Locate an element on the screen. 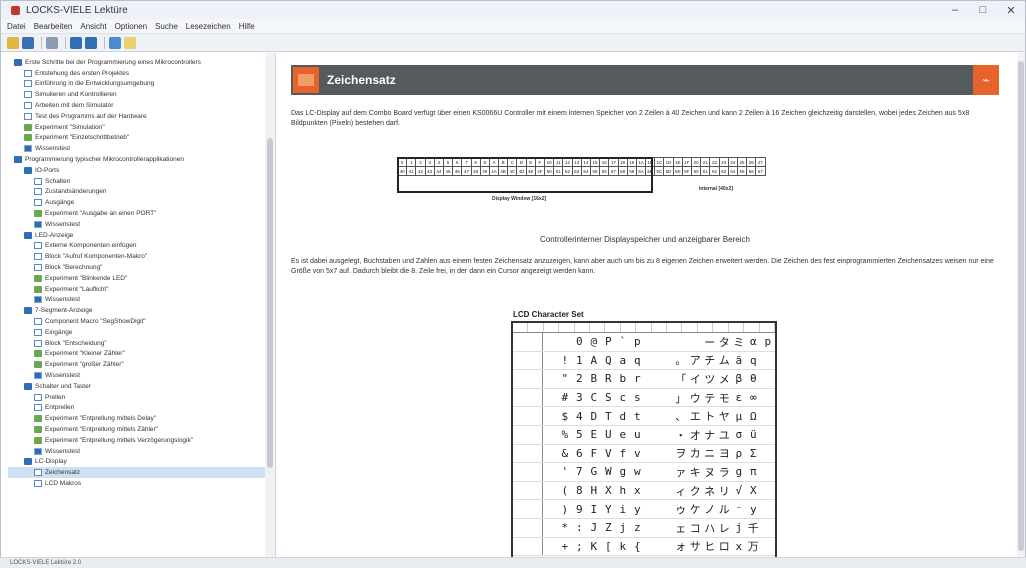 This screenshot has height=568, width=1026. minimize-button: – is located at coordinates (955, 10).